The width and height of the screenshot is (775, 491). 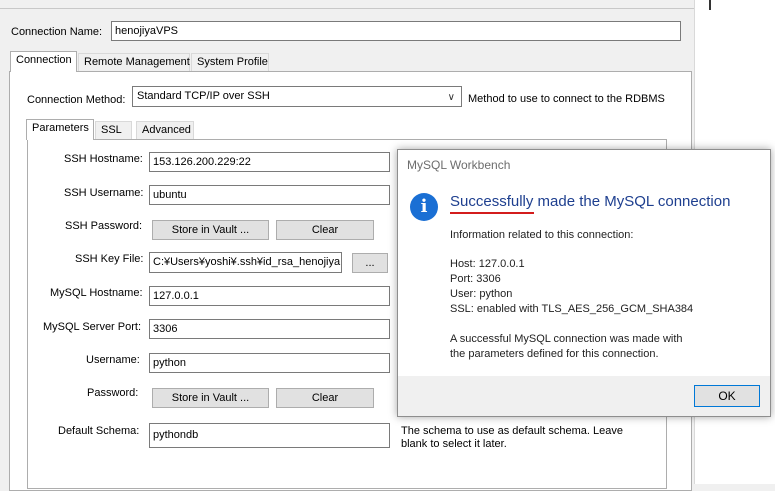 What do you see at coordinates (269, 363) in the screenshot?
I see `username-input: python` at bounding box center [269, 363].